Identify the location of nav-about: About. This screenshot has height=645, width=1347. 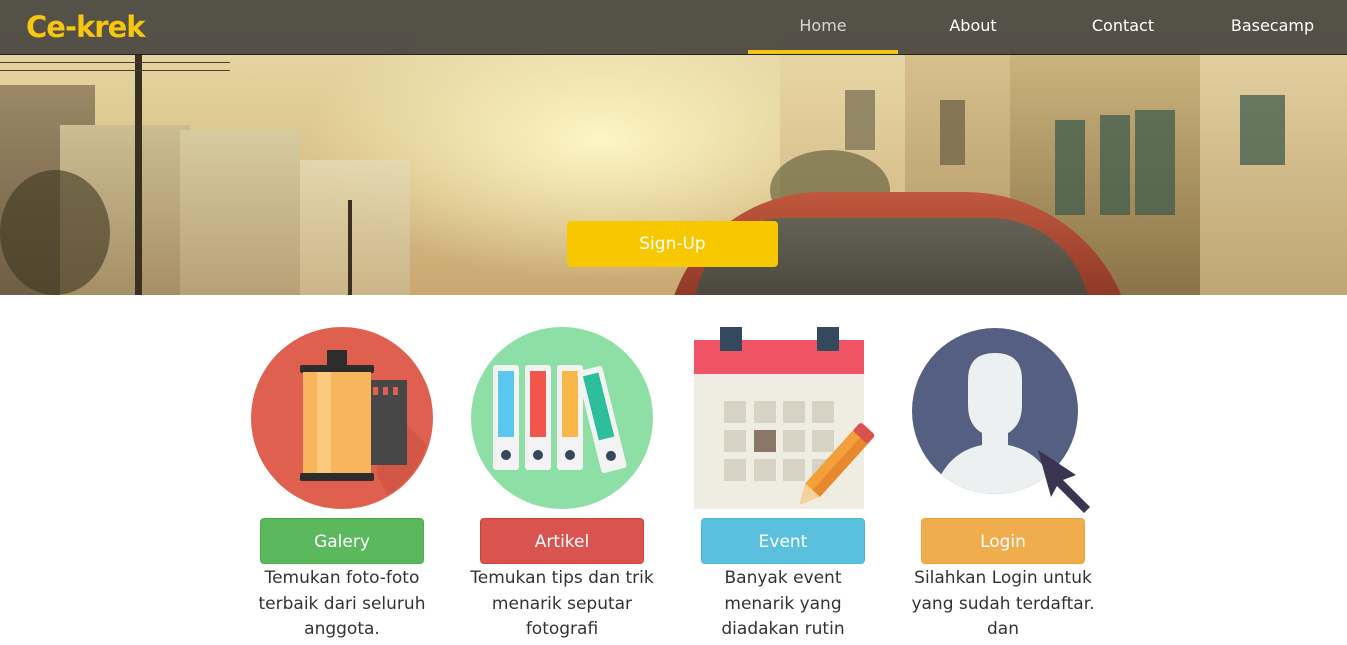
(973, 27).